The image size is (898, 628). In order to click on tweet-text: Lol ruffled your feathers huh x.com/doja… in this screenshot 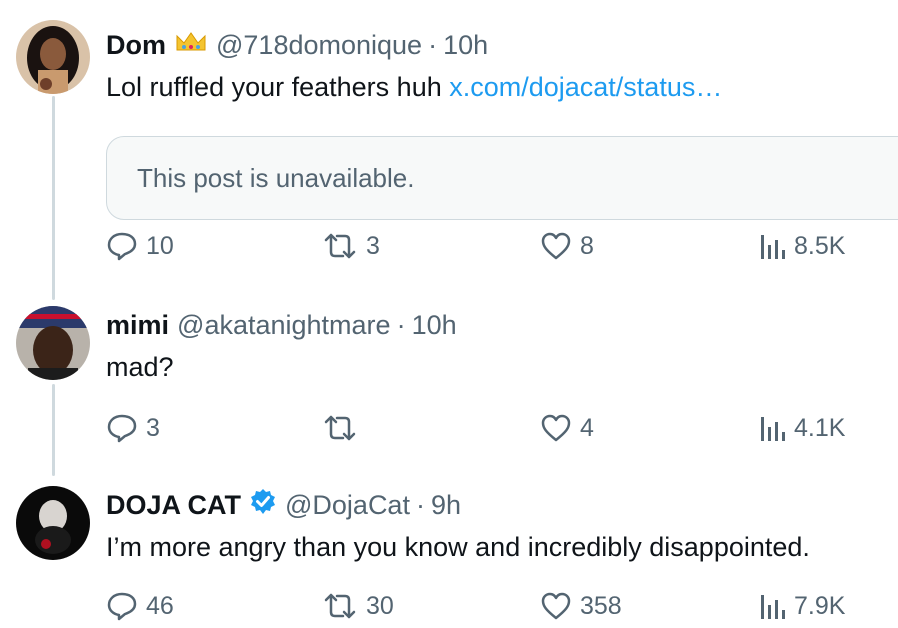, I will do `click(414, 87)`.